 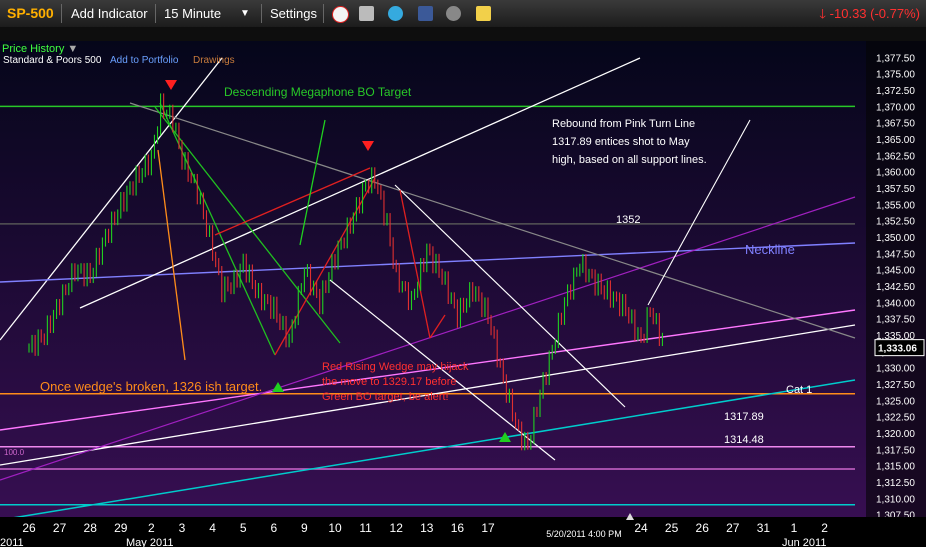 I want to click on y-tick-label: 1,375.00, so click(x=895, y=75).